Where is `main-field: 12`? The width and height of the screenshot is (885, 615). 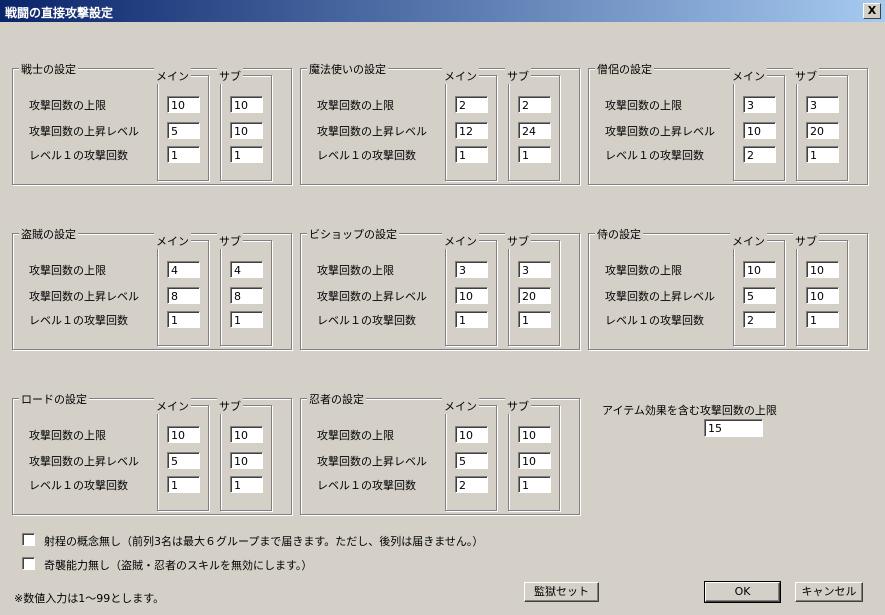
main-field: 12 is located at coordinates (471, 130).